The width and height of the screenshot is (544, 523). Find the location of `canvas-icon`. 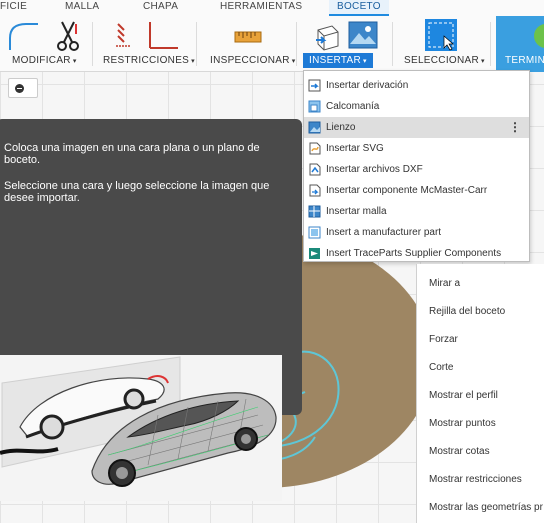

canvas-icon is located at coordinates (314, 127).